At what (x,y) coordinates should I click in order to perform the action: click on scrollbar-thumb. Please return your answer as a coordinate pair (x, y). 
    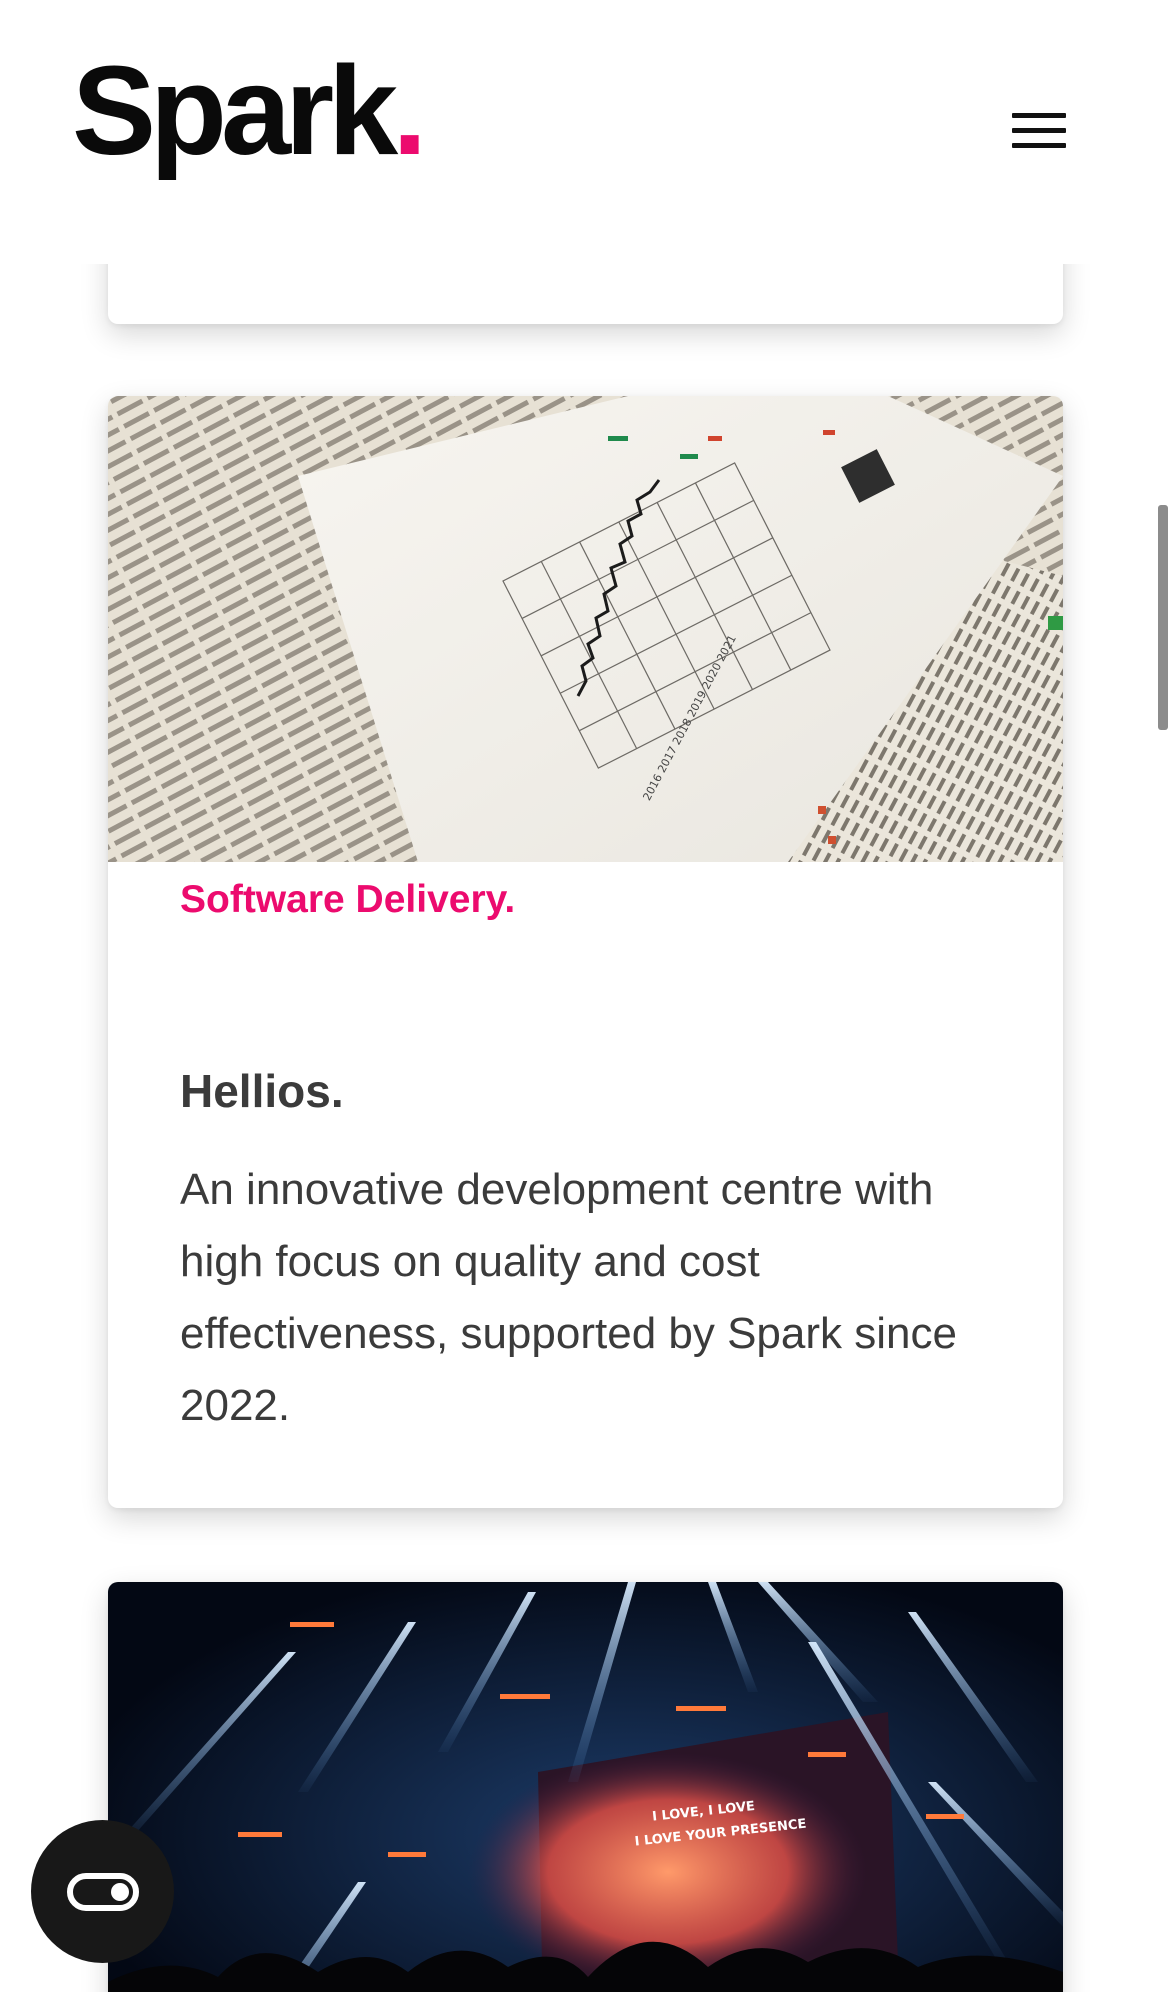
    Looking at the image, I should click on (1163, 617).